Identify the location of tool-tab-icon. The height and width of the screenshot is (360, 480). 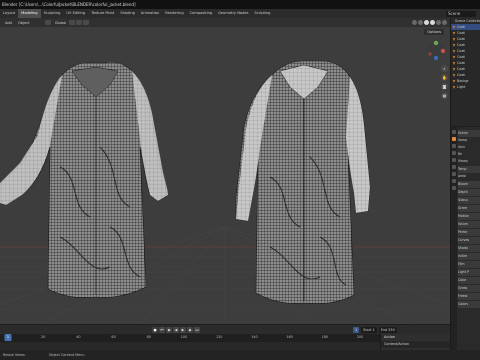
(454, 132).